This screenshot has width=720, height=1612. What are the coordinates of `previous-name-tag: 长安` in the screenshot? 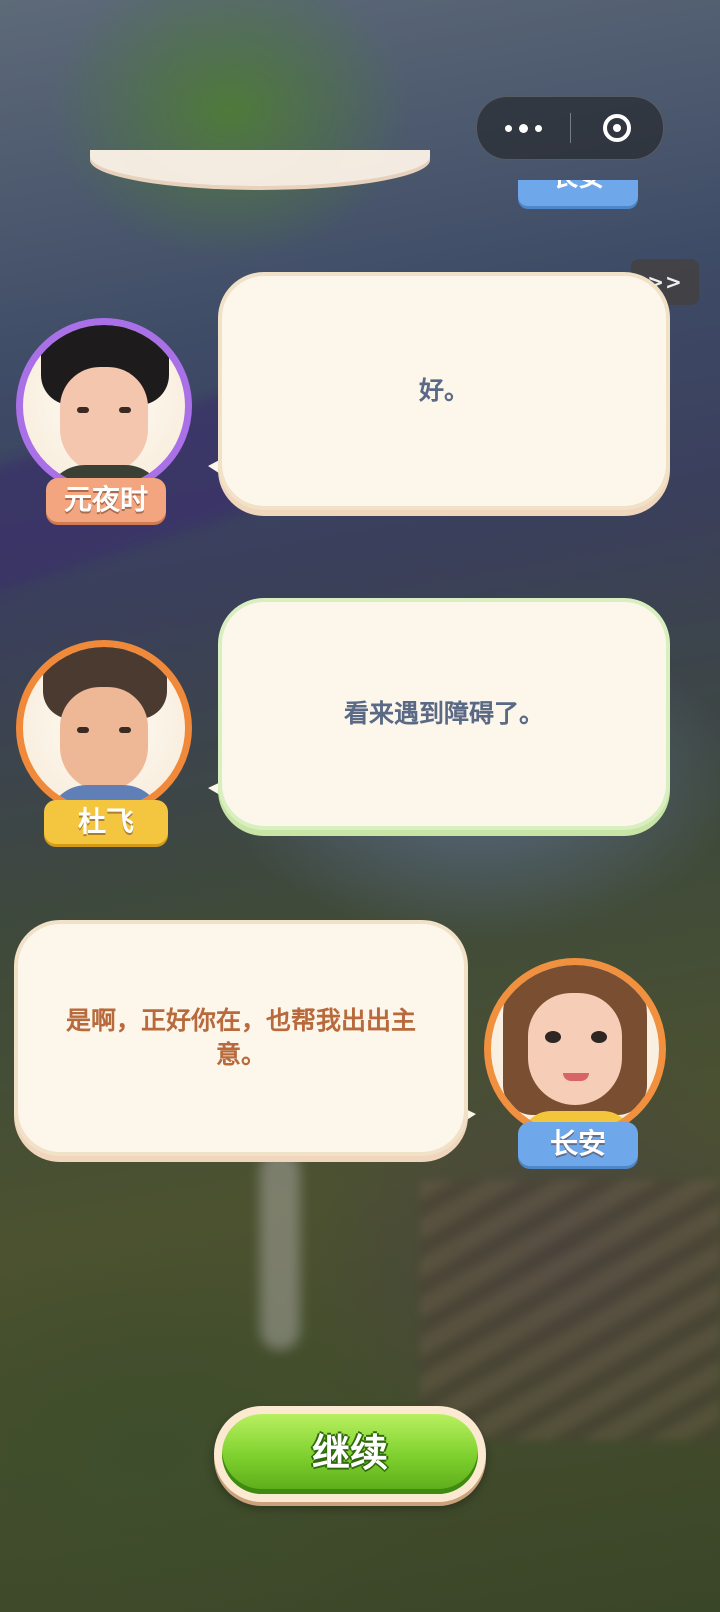 It's located at (578, 193).